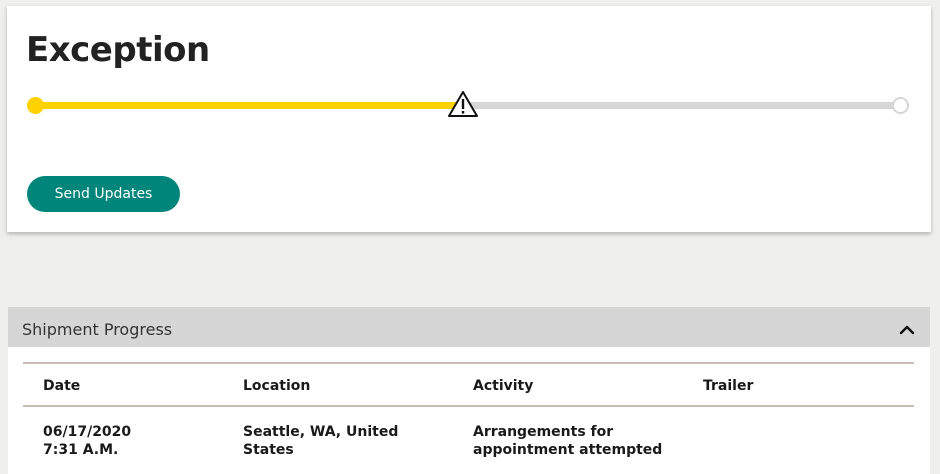  I want to click on chevron-up-icon, so click(907, 330).